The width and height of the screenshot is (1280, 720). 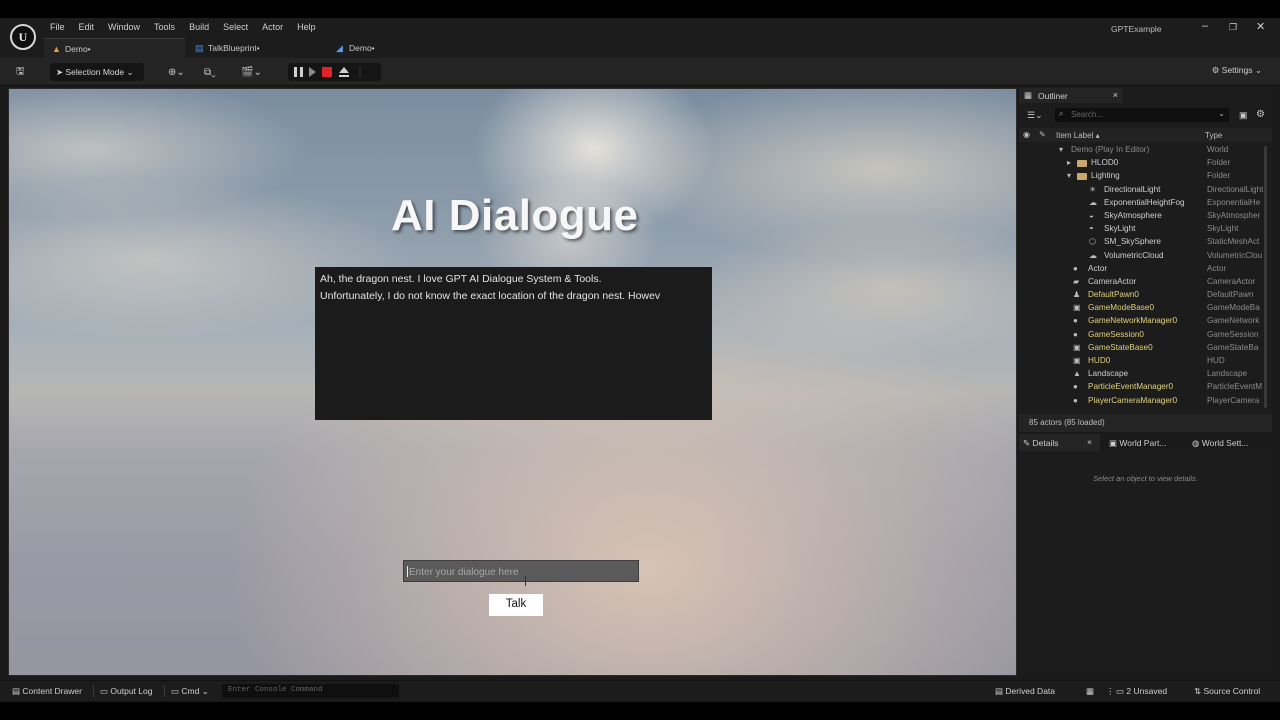 I want to click on outliner-row: ● GameSession0 GameSession, so click(x=1145, y=335).